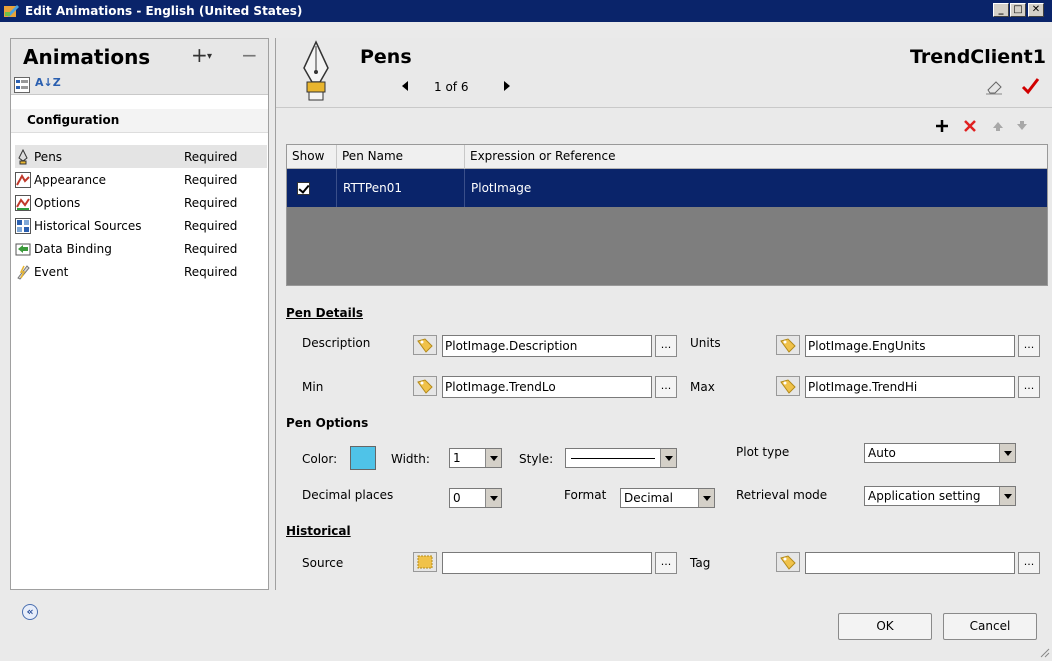  What do you see at coordinates (30, 612) in the screenshot?
I see `collapse-panel-button: «` at bounding box center [30, 612].